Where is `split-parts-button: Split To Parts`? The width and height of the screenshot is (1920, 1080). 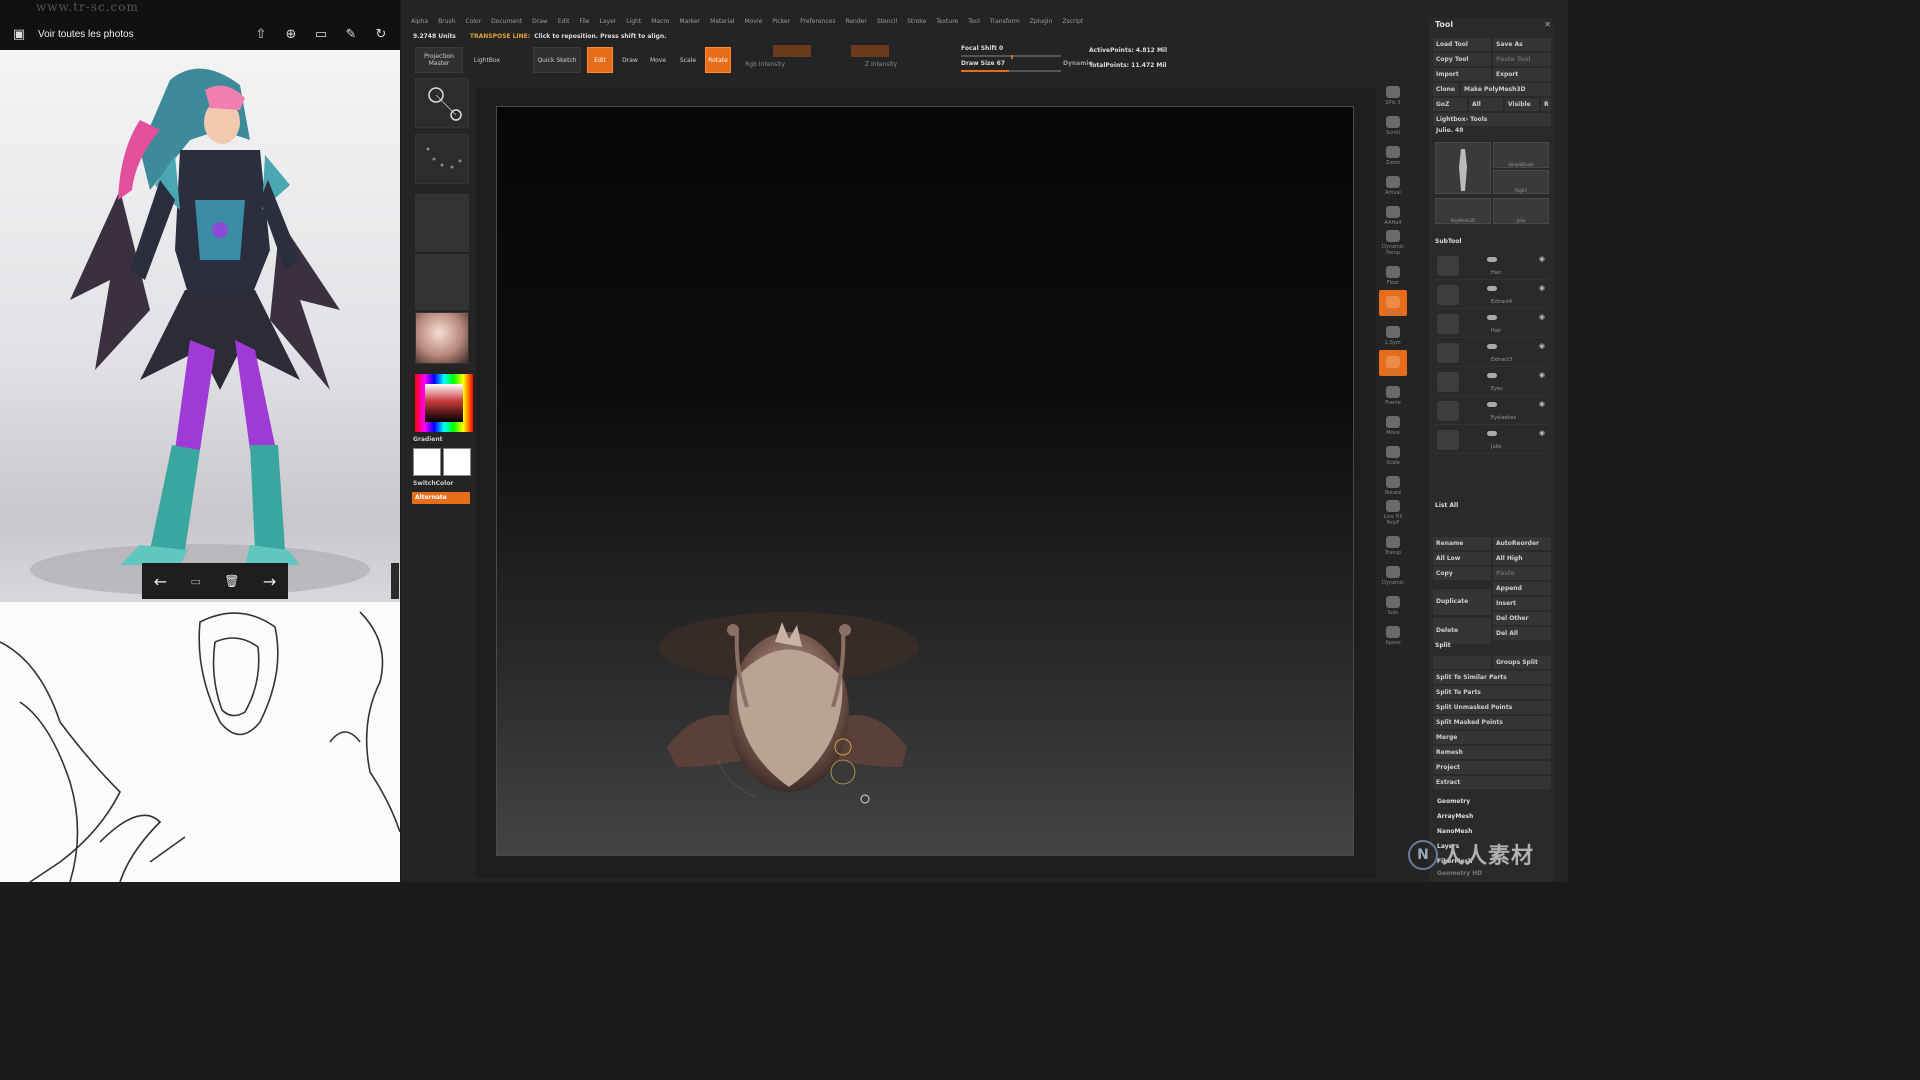
split-parts-button: Split To Parts is located at coordinates (1492, 692).